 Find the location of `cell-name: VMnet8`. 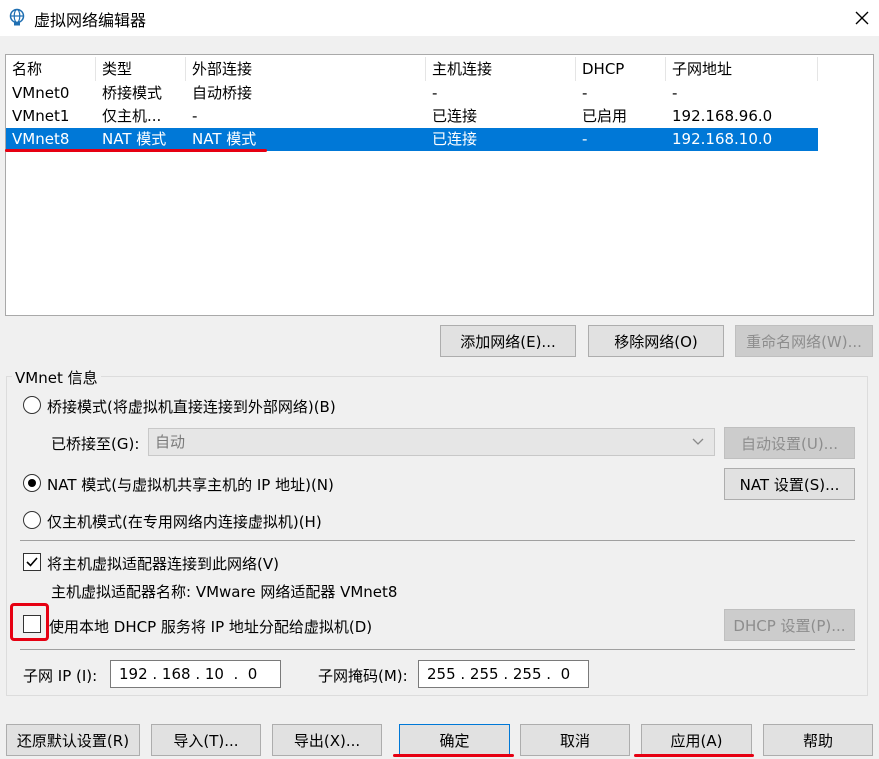

cell-name: VMnet8 is located at coordinates (41, 139).